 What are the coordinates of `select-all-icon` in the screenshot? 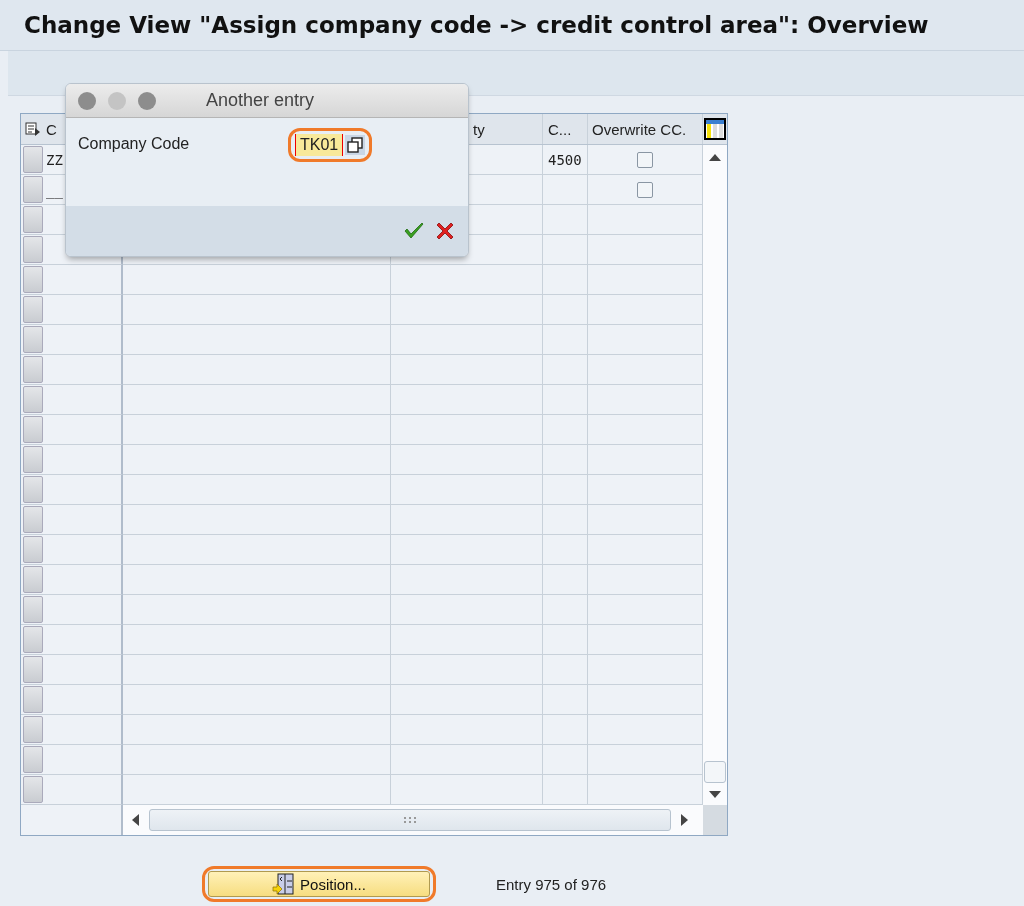 It's located at (33, 129).